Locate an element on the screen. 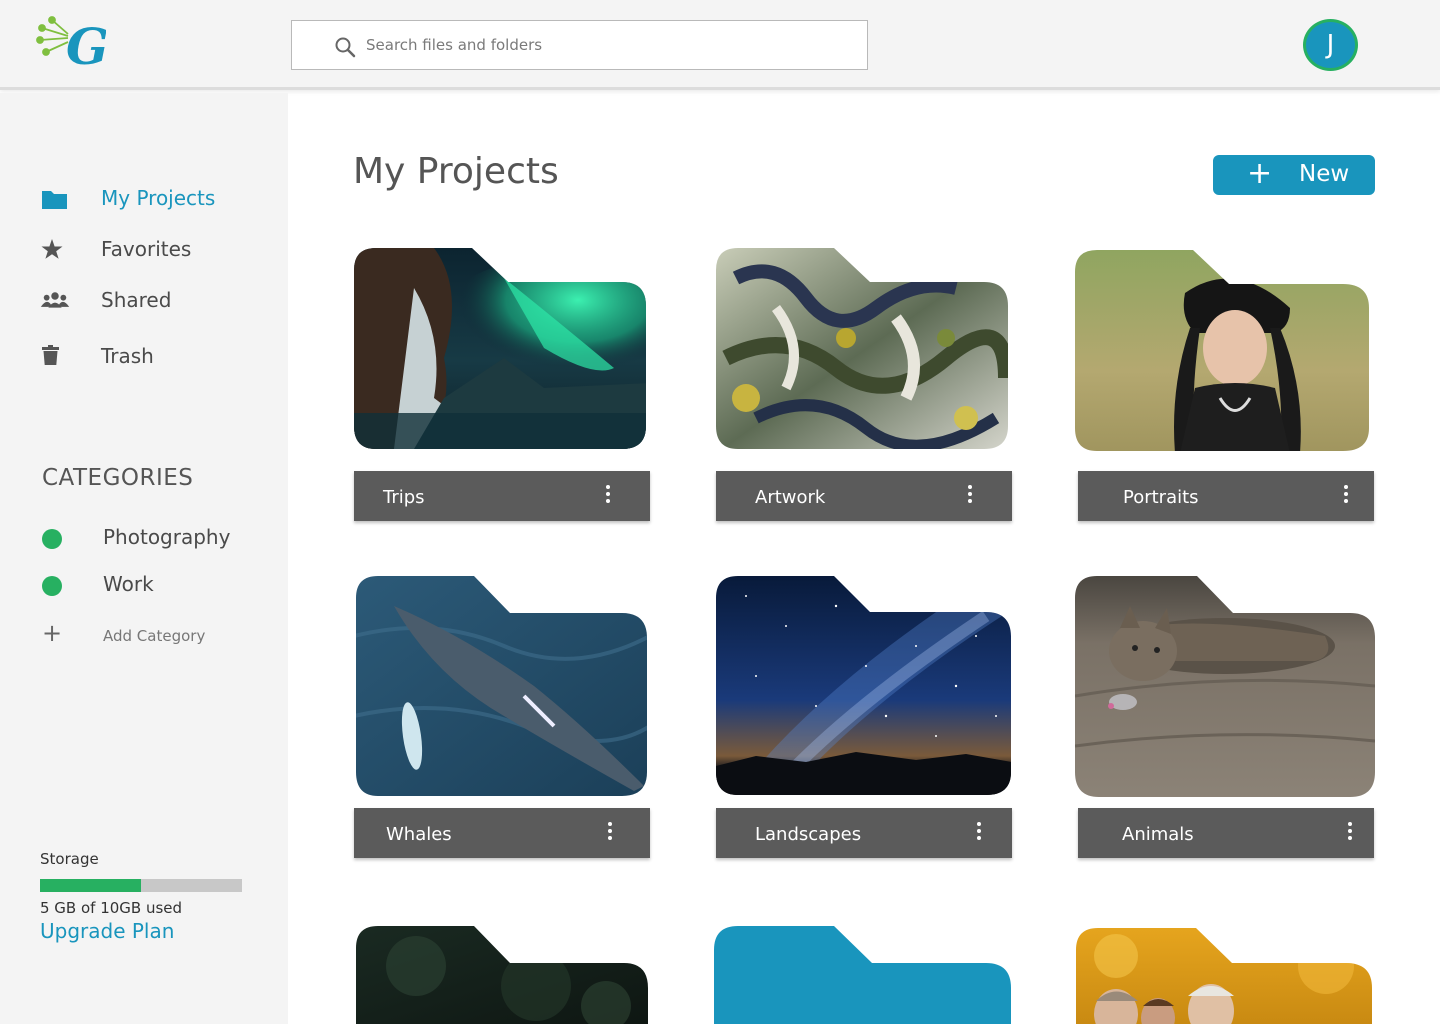 The image size is (1440, 1024). category-item-work: Work is located at coordinates (144, 585).